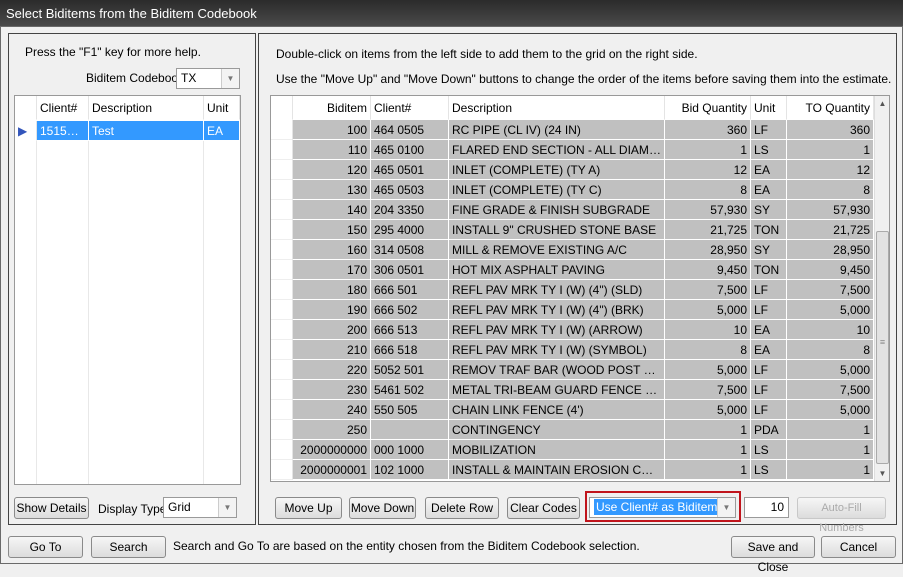 This screenshot has height=577, width=903. Describe the element at coordinates (128, 547) in the screenshot. I see `search-button: Search` at that location.